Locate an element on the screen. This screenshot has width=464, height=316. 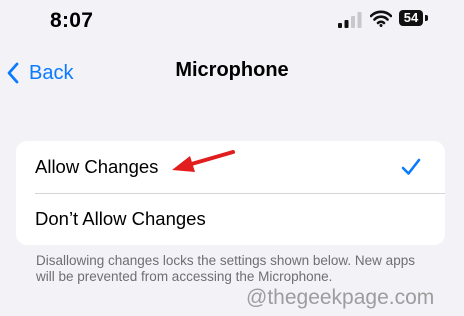
checkmark-icon is located at coordinates (411, 166).